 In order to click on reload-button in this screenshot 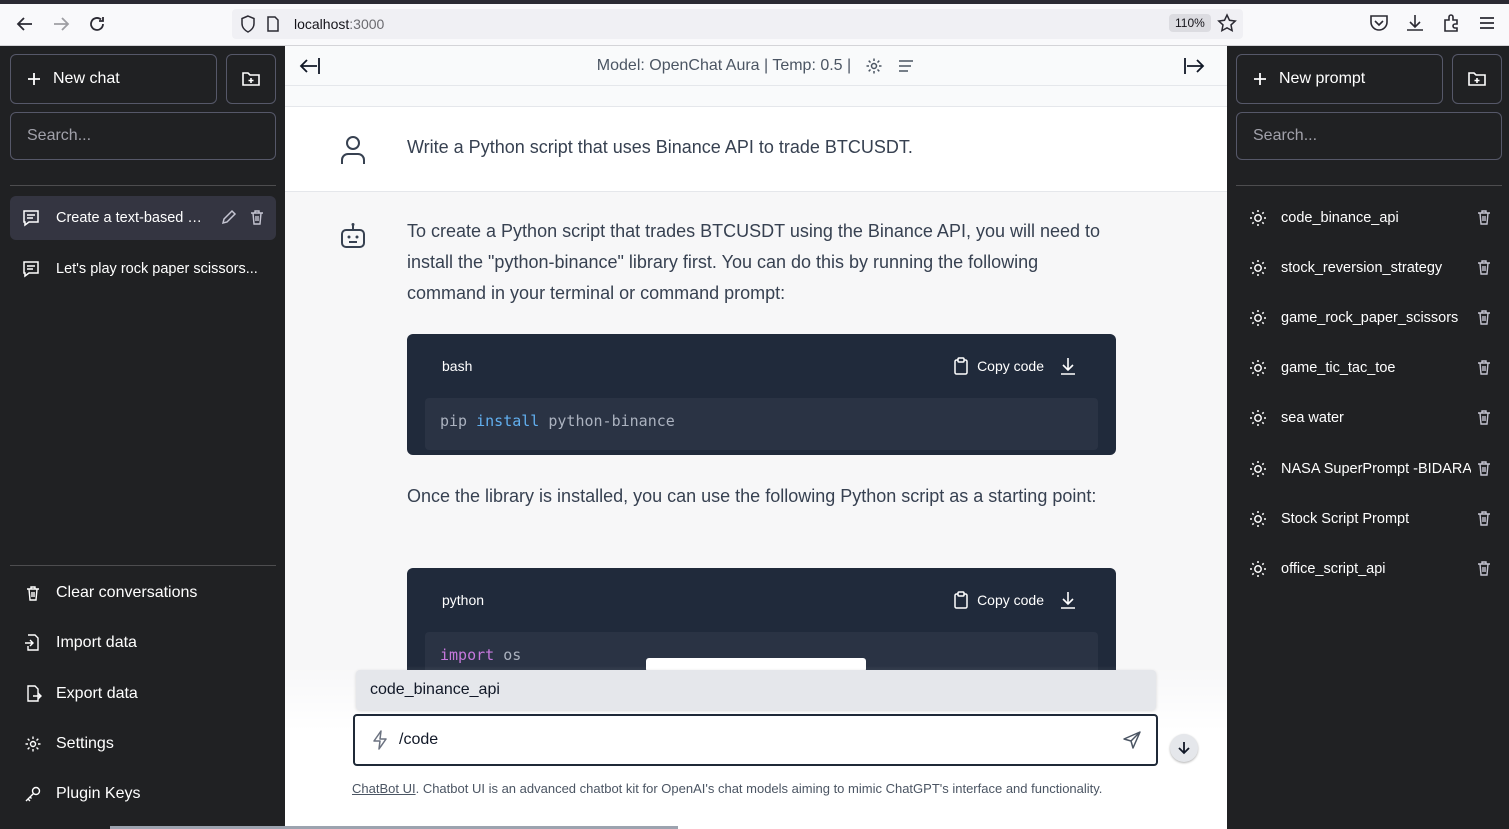, I will do `click(97, 24)`.